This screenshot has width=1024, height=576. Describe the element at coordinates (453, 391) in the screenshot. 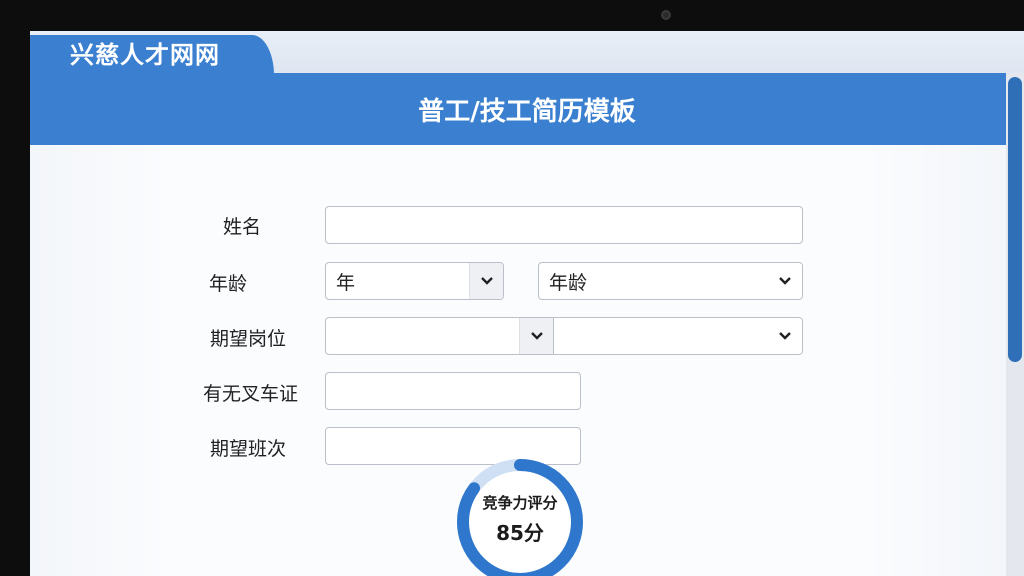

I see `forklift-input` at that location.